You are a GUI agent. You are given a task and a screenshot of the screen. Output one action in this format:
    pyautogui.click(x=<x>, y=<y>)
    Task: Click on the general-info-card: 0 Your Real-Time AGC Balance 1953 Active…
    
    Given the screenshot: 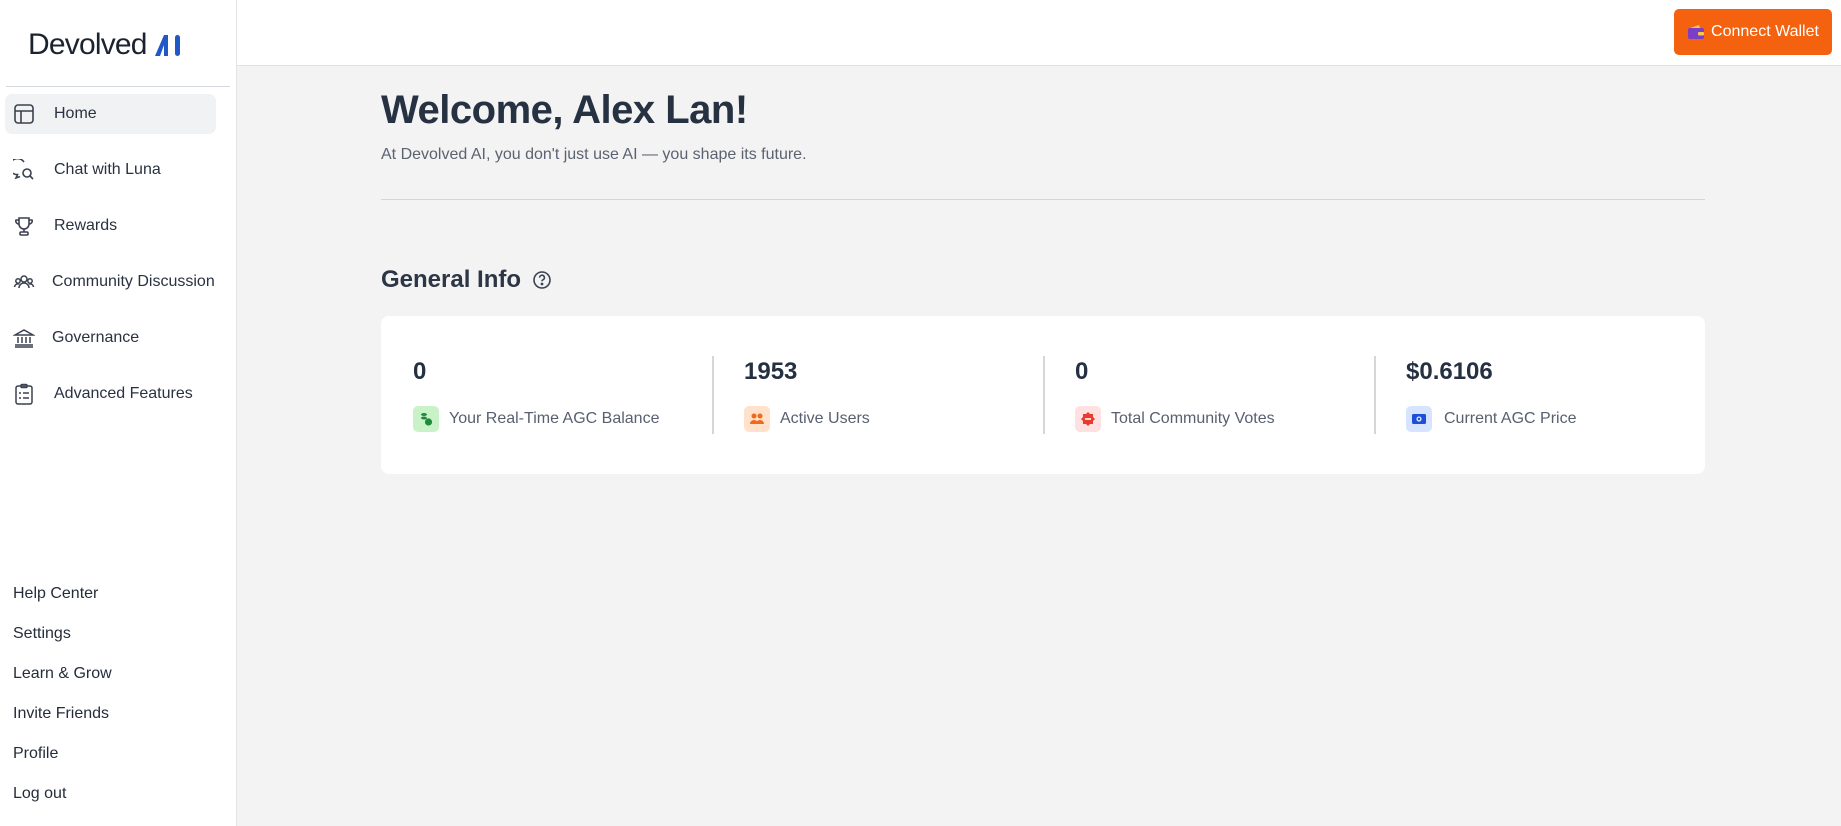 What is the action you would take?
    pyautogui.click(x=1043, y=395)
    